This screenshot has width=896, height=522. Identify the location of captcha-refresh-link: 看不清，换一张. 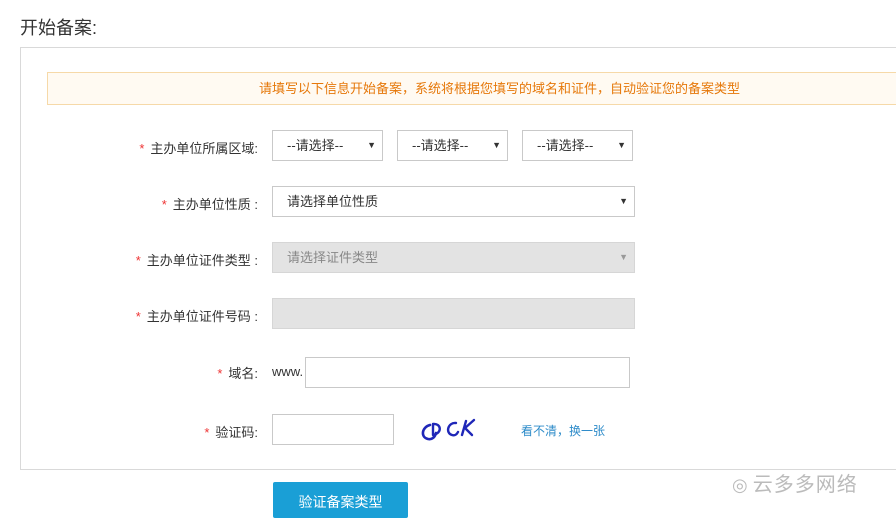
(563, 430).